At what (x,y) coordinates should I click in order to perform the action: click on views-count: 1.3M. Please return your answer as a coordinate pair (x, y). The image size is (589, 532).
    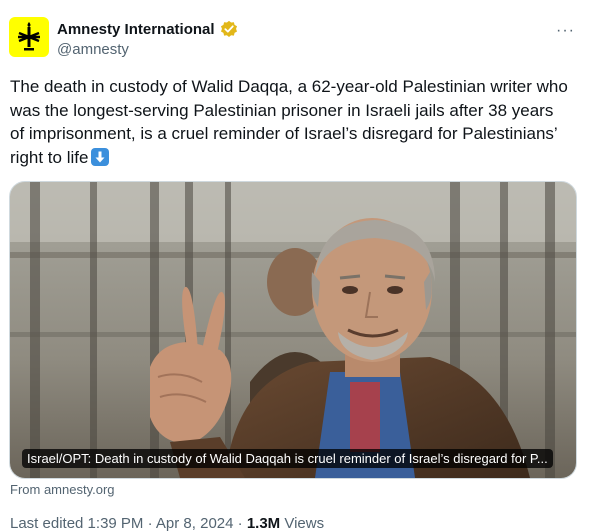
    Looking at the image, I should click on (263, 523).